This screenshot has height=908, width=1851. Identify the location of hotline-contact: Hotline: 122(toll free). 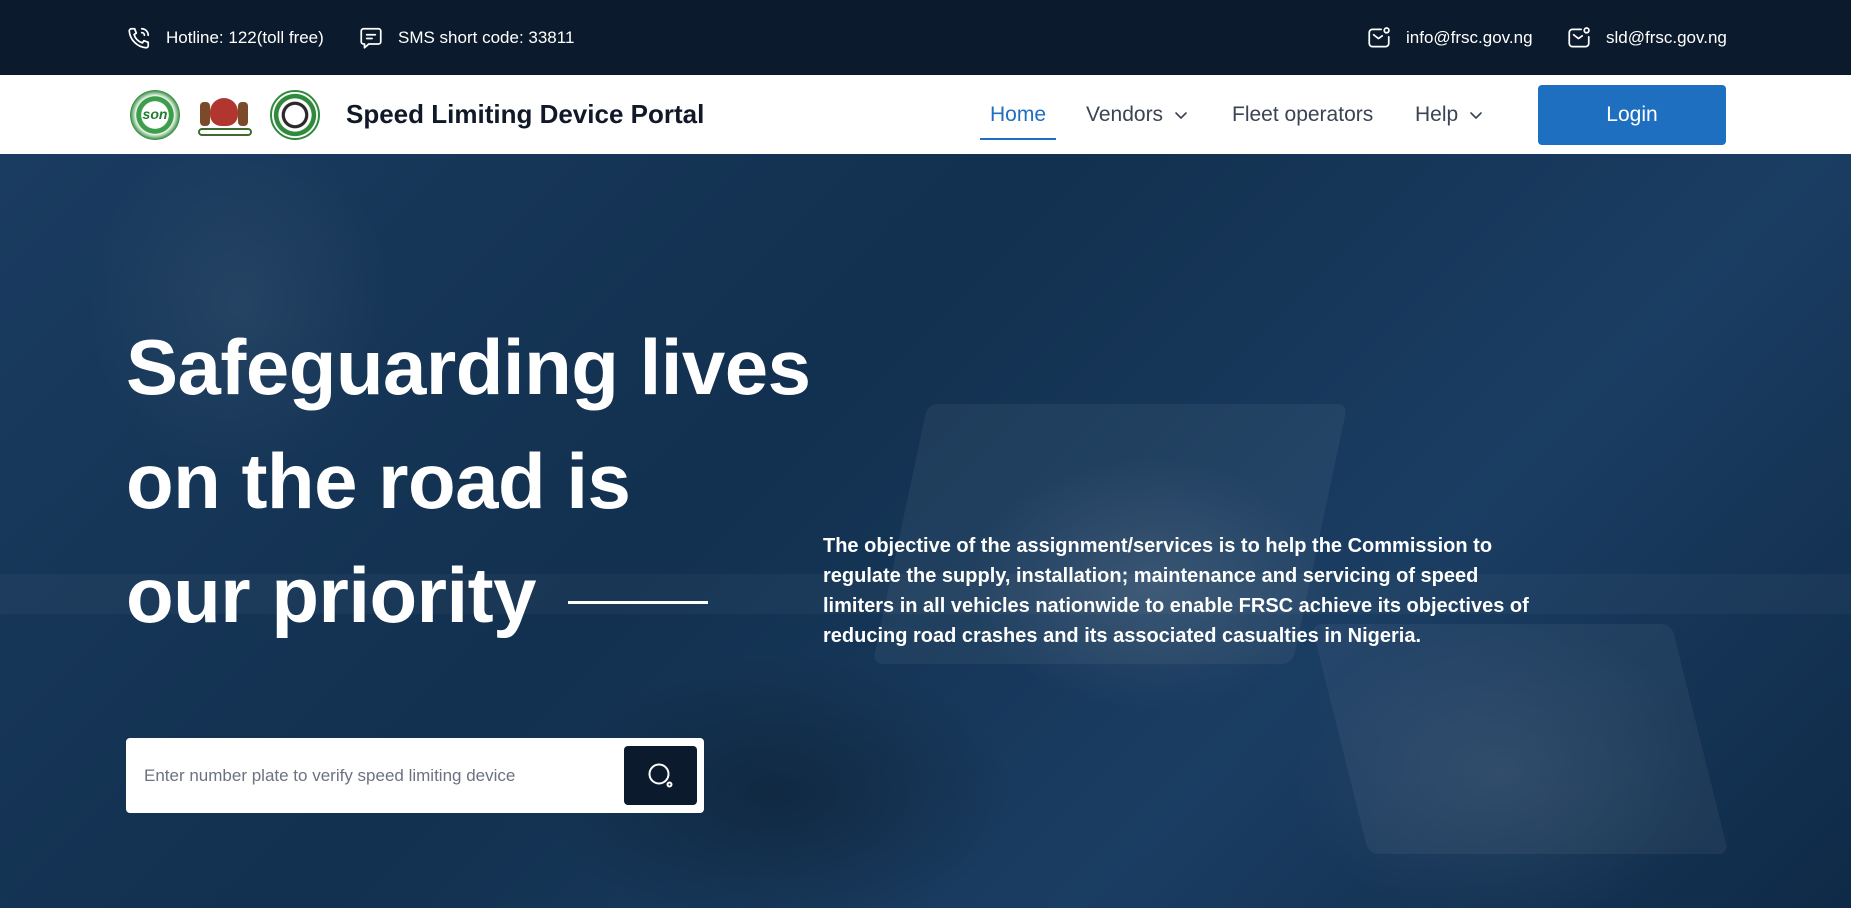
(225, 37).